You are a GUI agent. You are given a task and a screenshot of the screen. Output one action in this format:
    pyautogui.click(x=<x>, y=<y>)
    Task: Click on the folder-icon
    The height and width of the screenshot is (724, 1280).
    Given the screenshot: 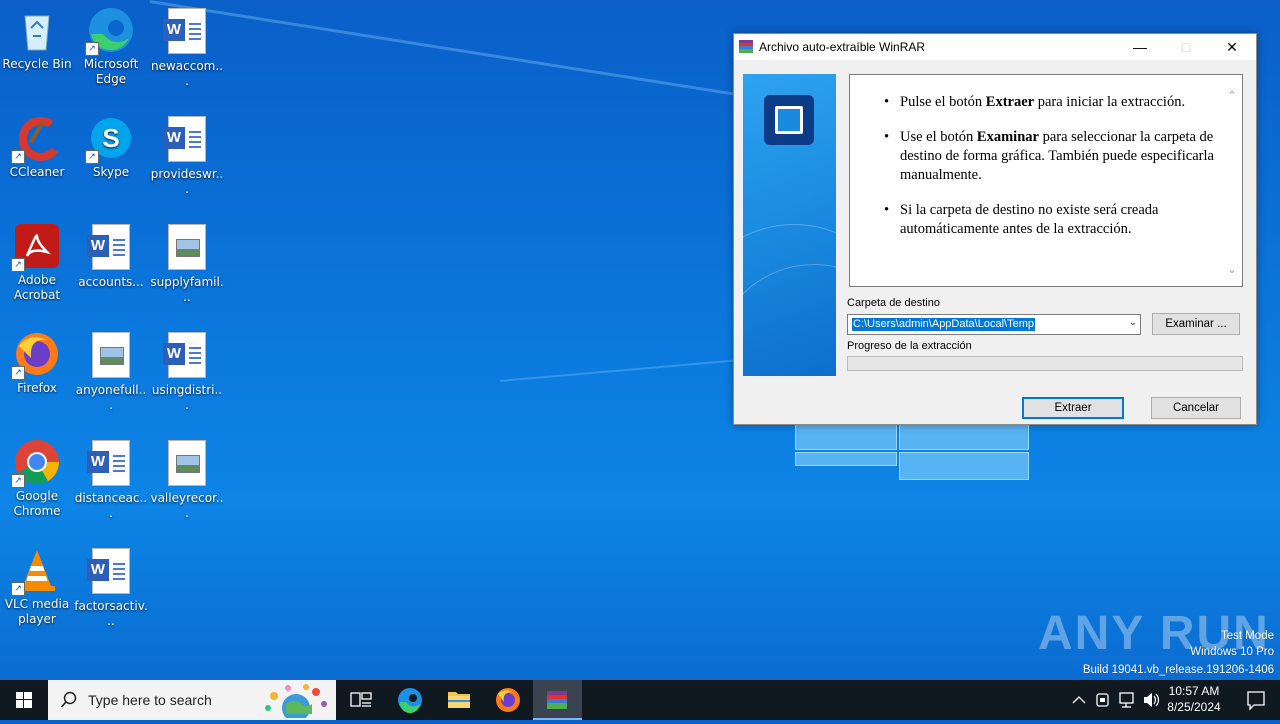 What is the action you would take?
    pyautogui.click(x=459, y=700)
    